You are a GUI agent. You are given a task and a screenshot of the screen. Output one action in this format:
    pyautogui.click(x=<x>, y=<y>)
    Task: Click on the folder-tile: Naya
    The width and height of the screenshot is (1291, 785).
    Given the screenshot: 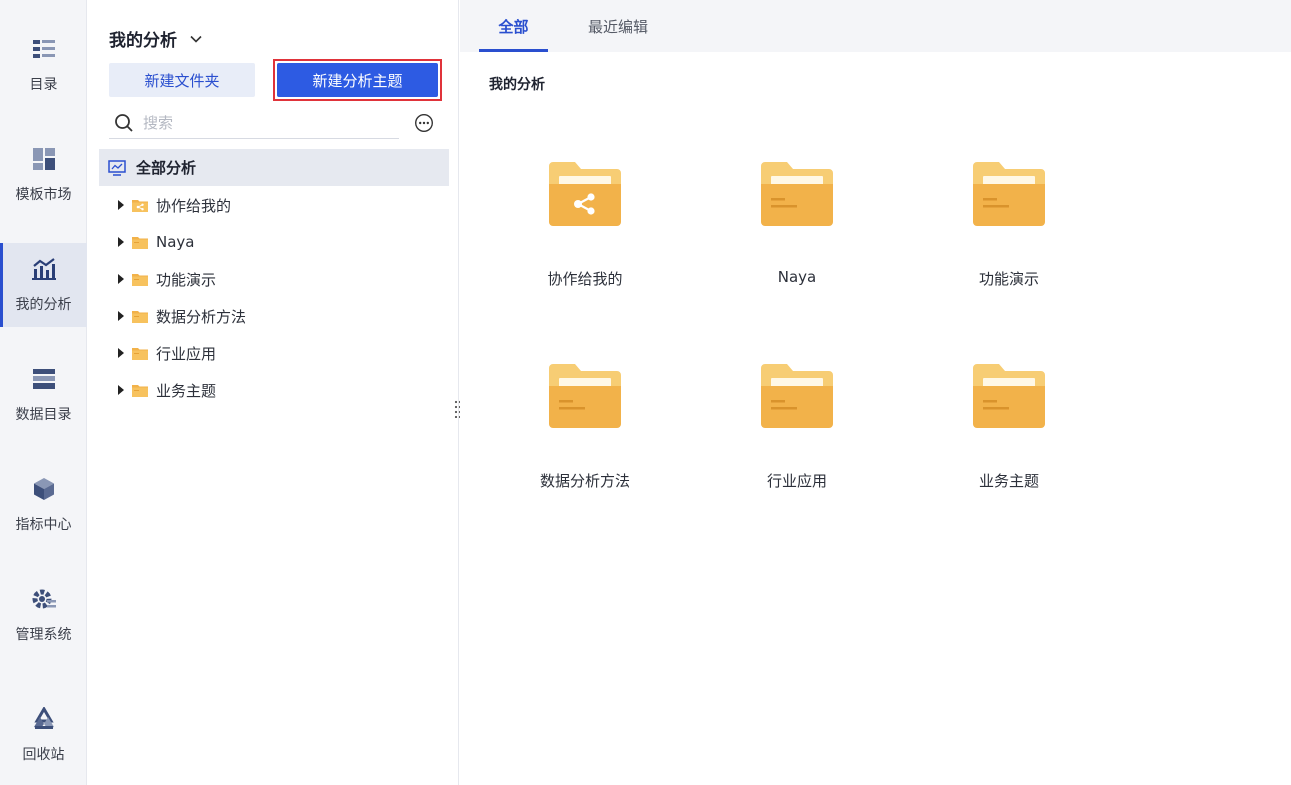 What is the action you would take?
    pyautogui.click(x=797, y=235)
    